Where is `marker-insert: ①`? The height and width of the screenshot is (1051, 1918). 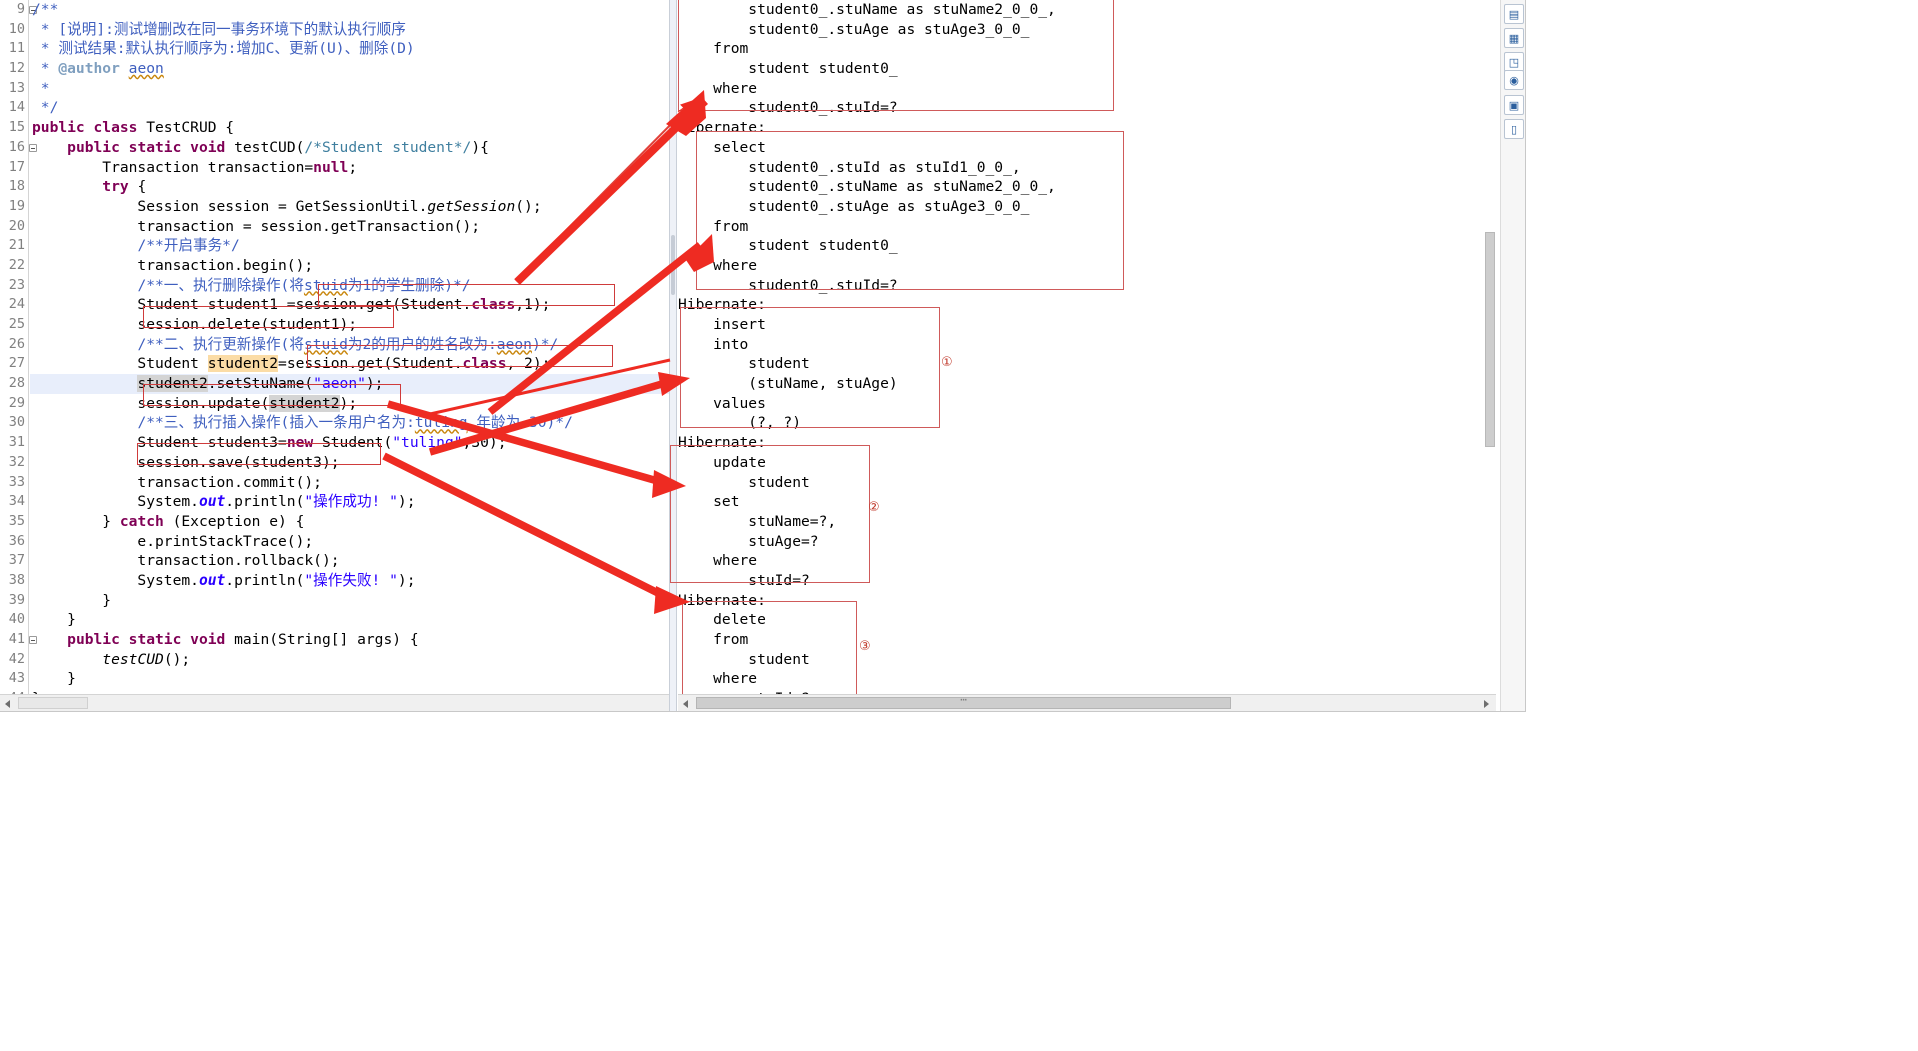
marker-insert: ① is located at coordinates (947, 362).